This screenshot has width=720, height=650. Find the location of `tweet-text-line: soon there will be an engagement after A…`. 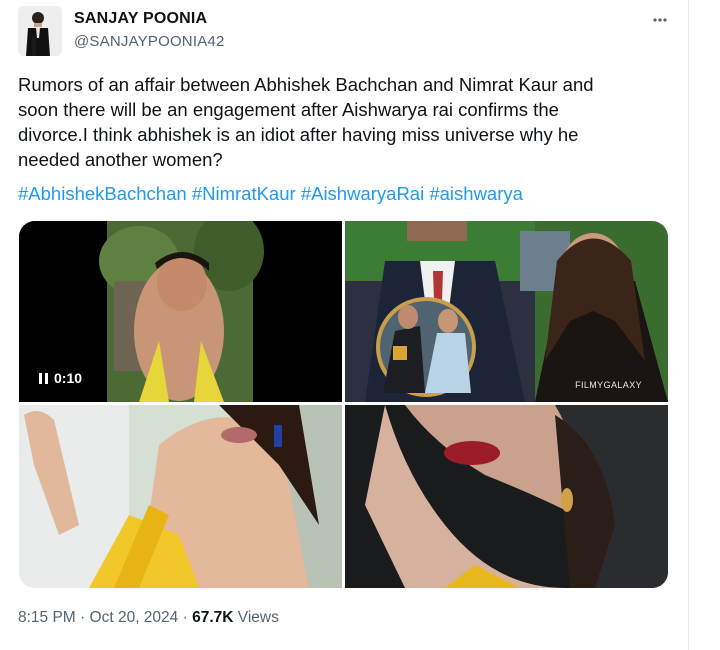

tweet-text-line: soon there will be an engagement after A… is located at coordinates (288, 109).